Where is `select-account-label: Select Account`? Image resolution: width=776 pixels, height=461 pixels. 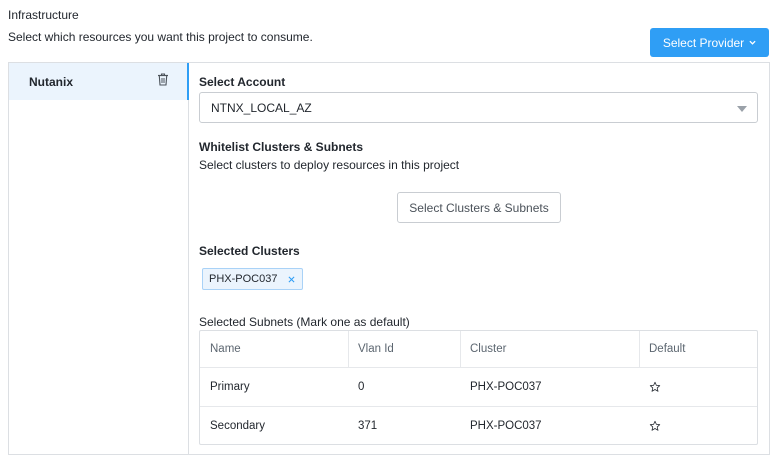 select-account-label: Select Account is located at coordinates (242, 82).